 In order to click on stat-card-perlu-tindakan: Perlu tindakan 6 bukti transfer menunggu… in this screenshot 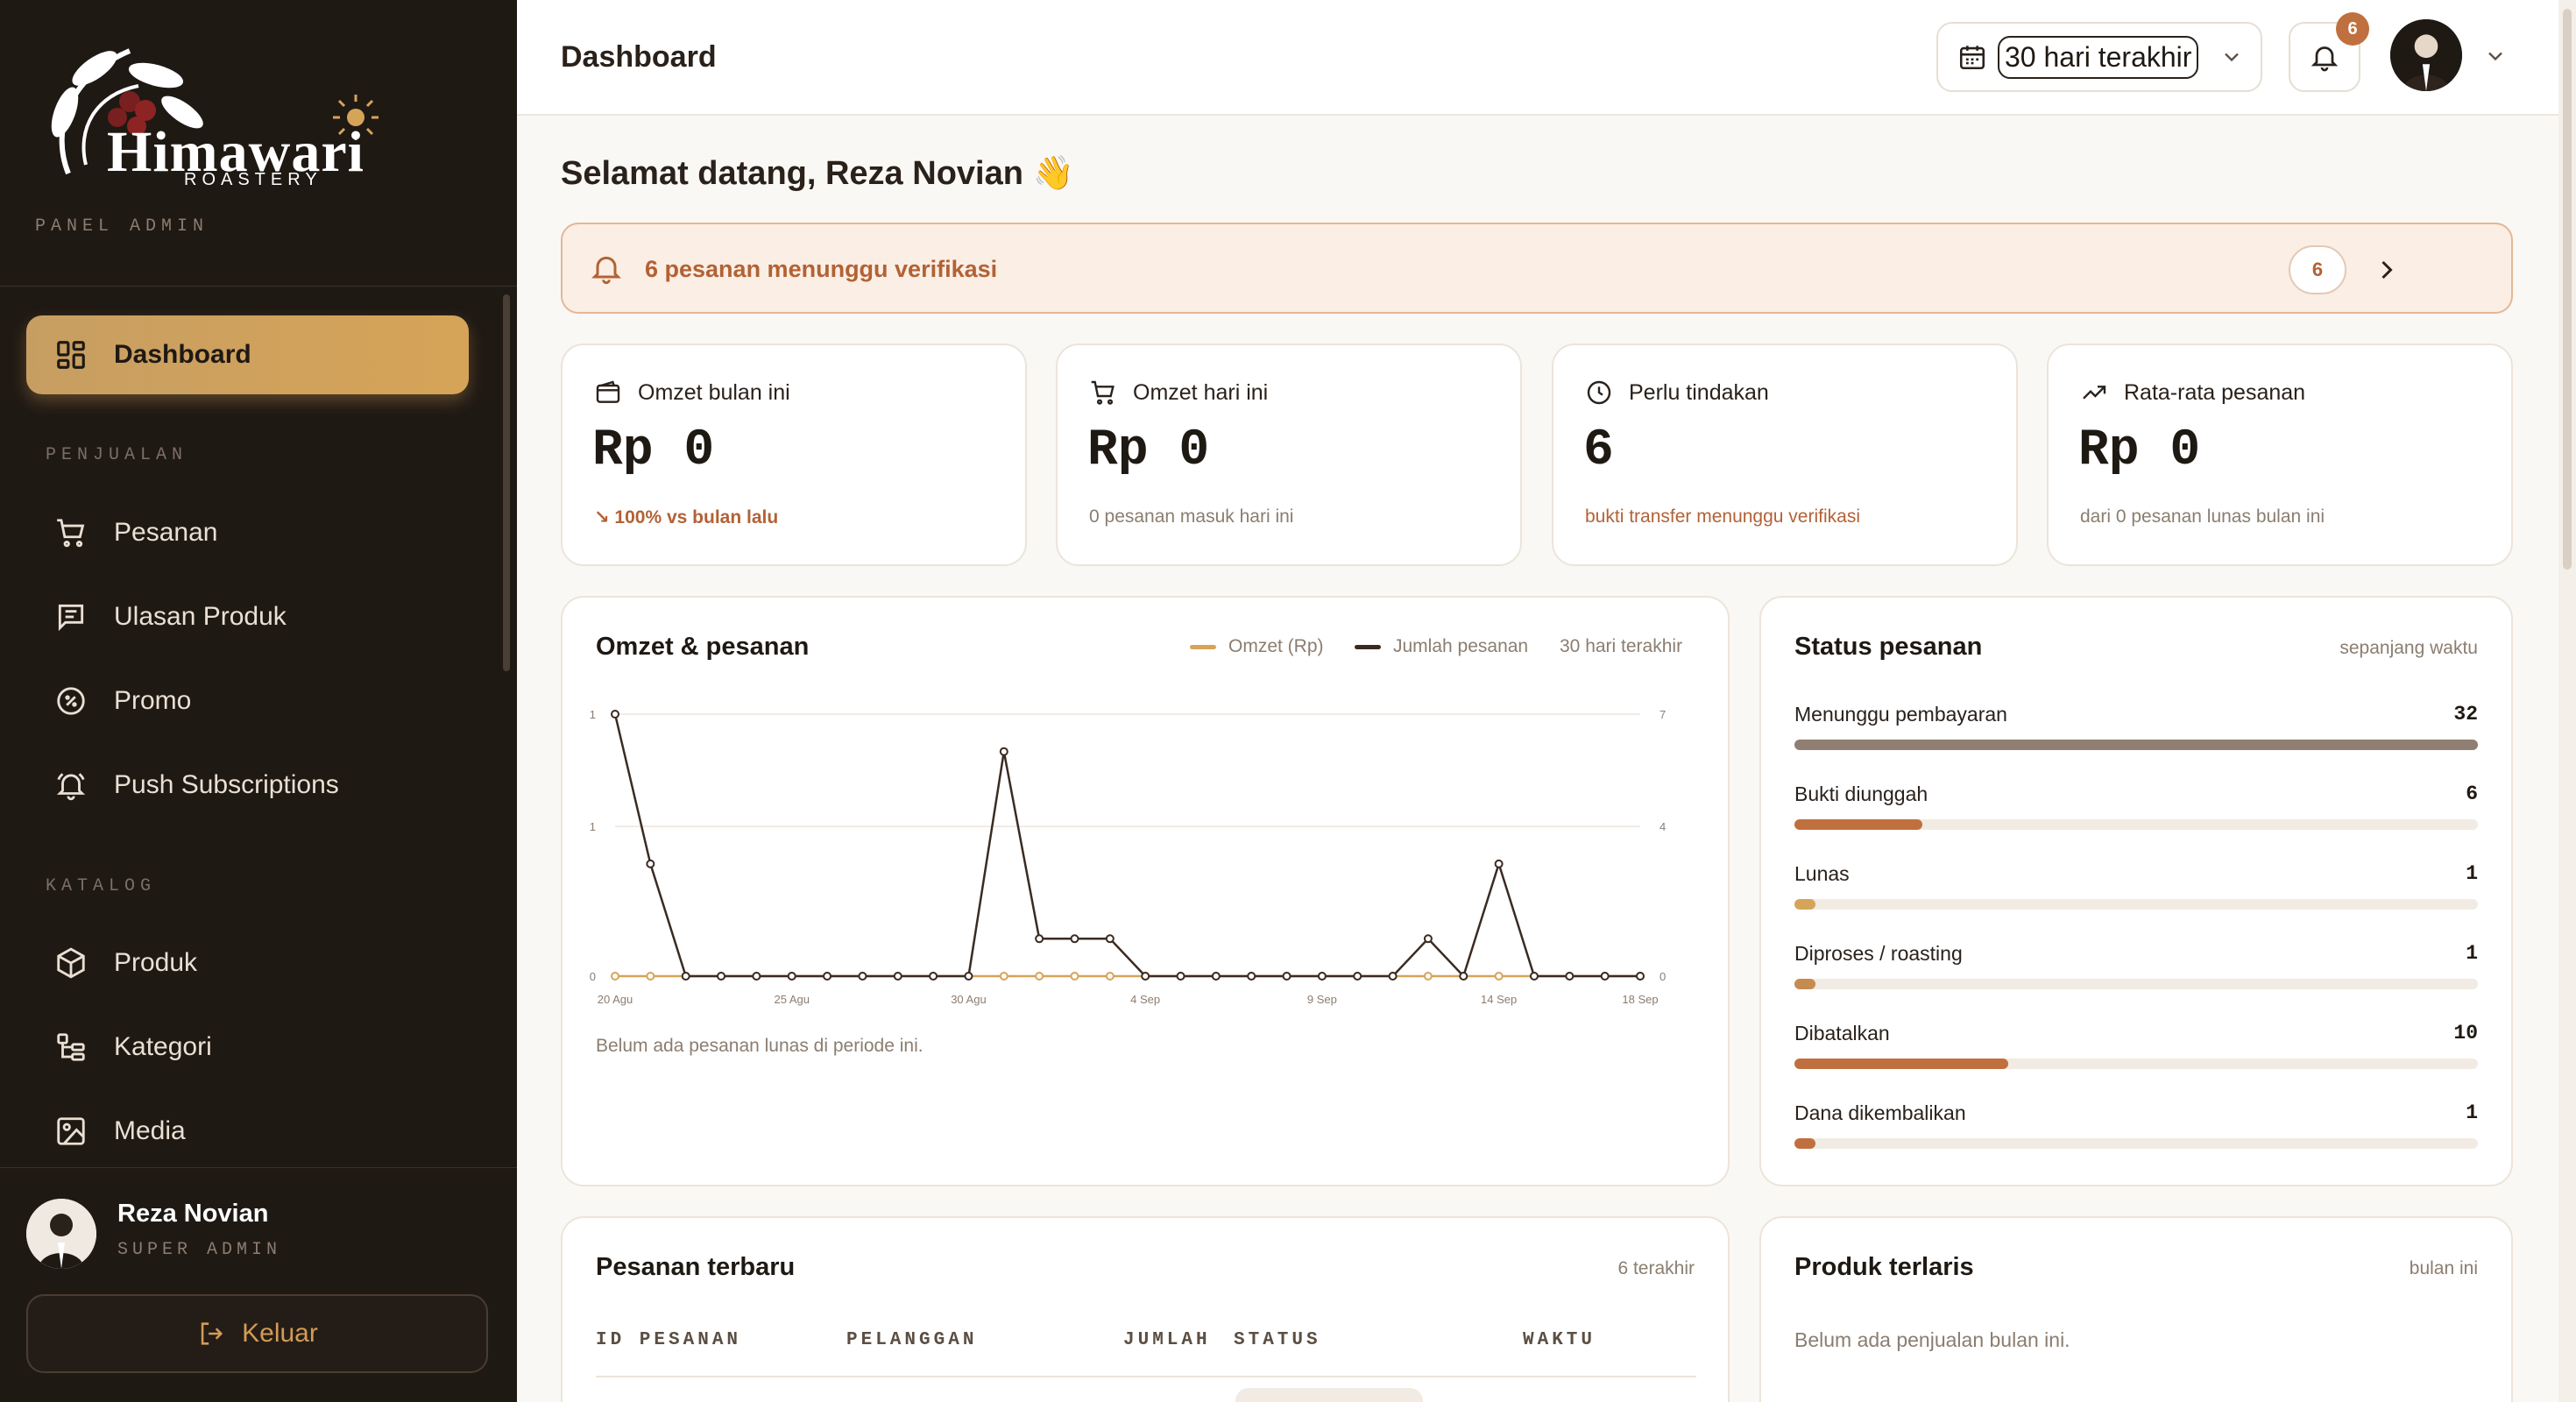, I will do `click(1785, 455)`.